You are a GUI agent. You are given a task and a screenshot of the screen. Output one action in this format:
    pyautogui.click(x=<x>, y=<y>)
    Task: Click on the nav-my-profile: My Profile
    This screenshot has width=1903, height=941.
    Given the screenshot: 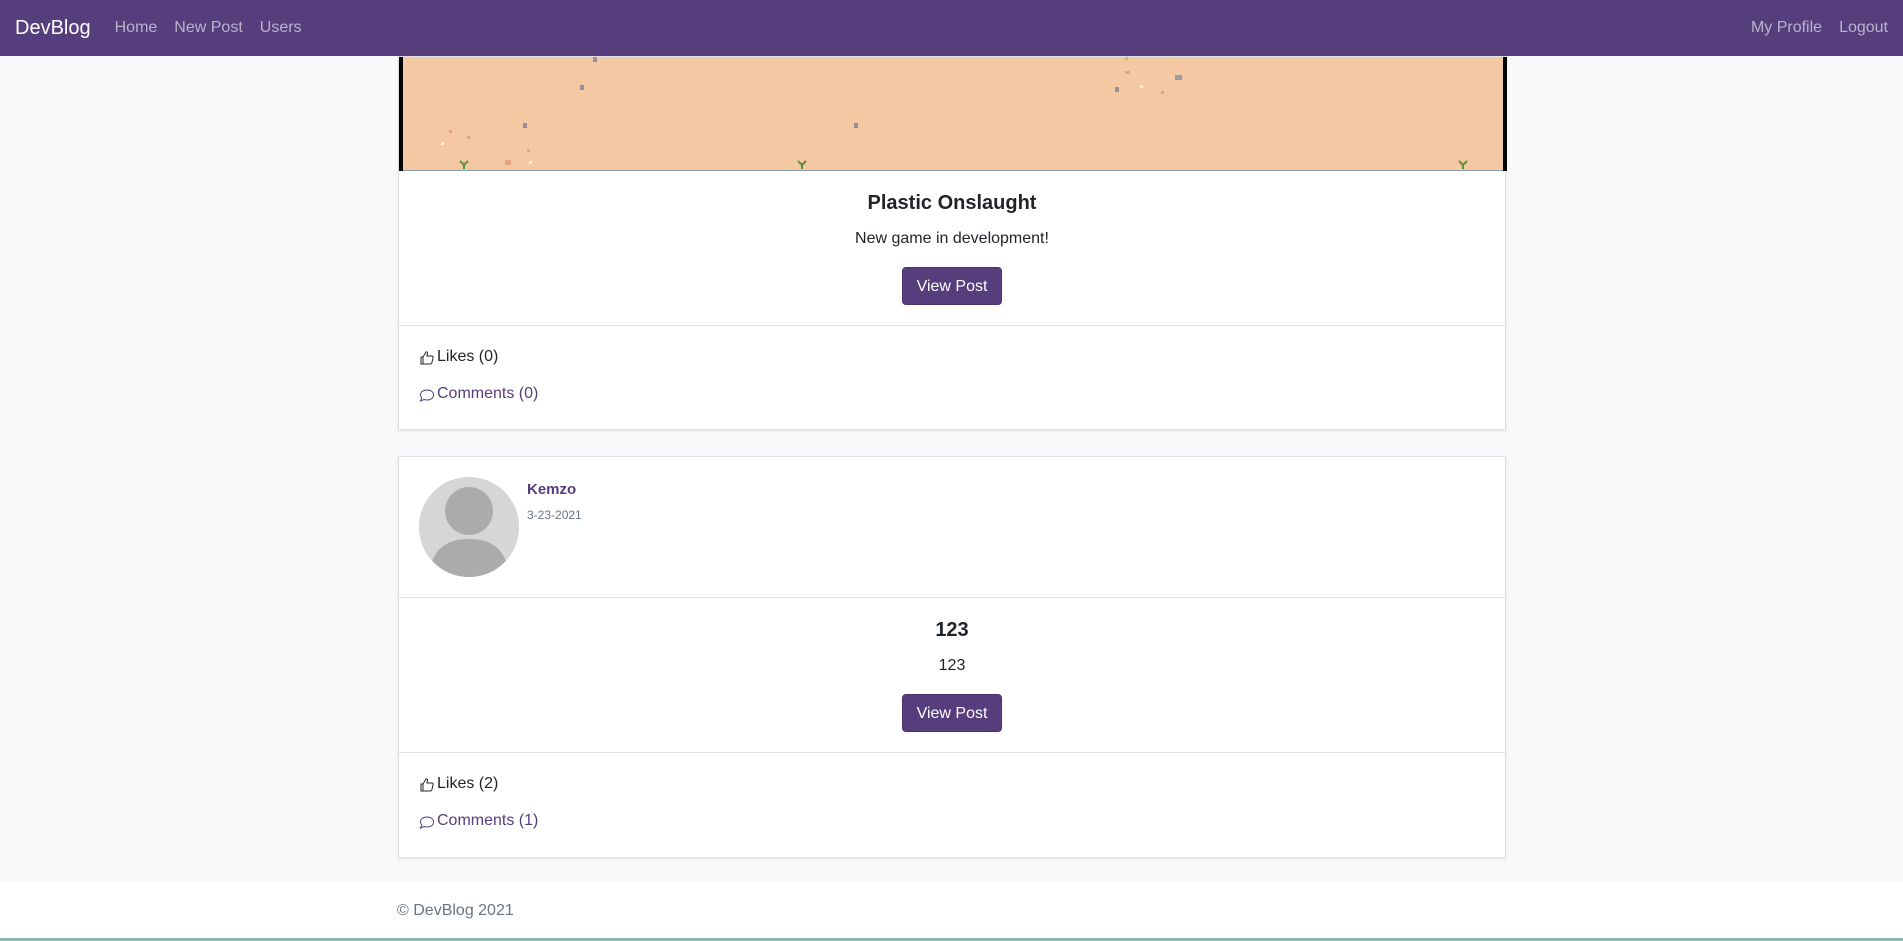 What is the action you would take?
    pyautogui.click(x=1786, y=28)
    